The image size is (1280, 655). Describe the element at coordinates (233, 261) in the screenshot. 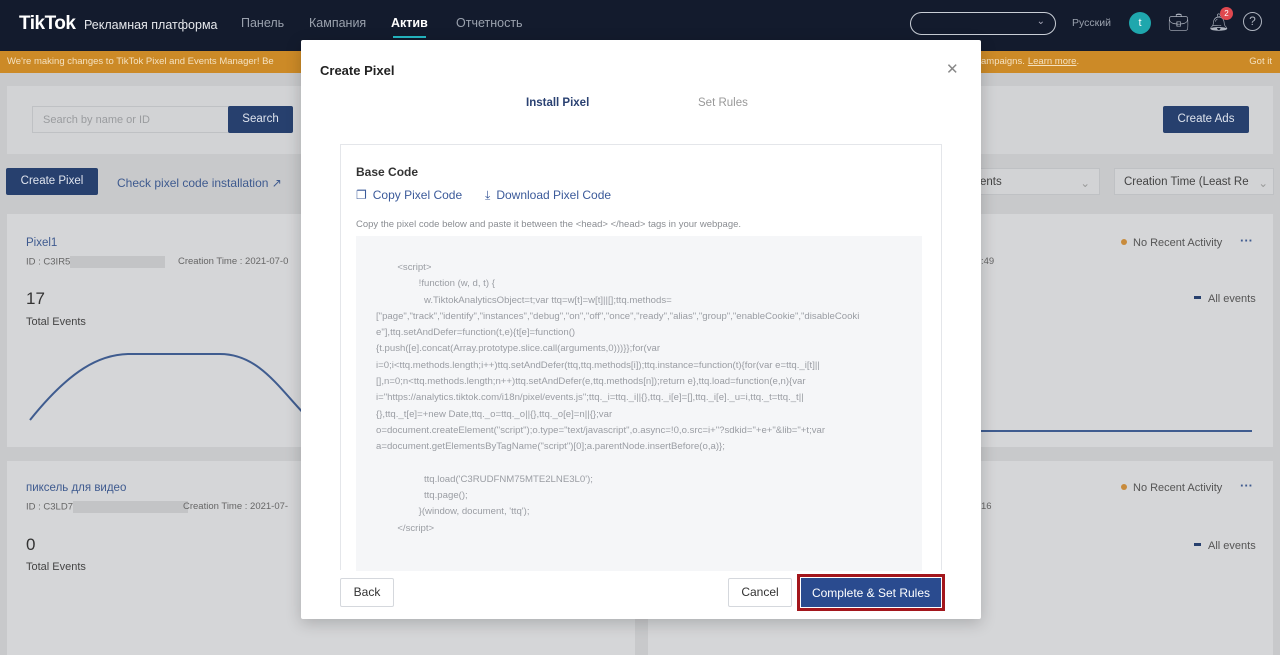

I see `creation-time: Creation Time : 2021-07-0` at that location.